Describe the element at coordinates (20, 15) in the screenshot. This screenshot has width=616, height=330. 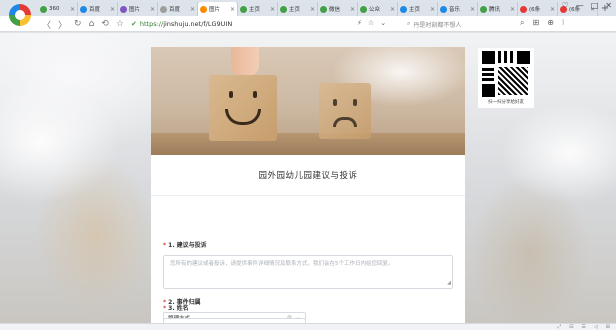
I see `browser-logo-icon` at that location.